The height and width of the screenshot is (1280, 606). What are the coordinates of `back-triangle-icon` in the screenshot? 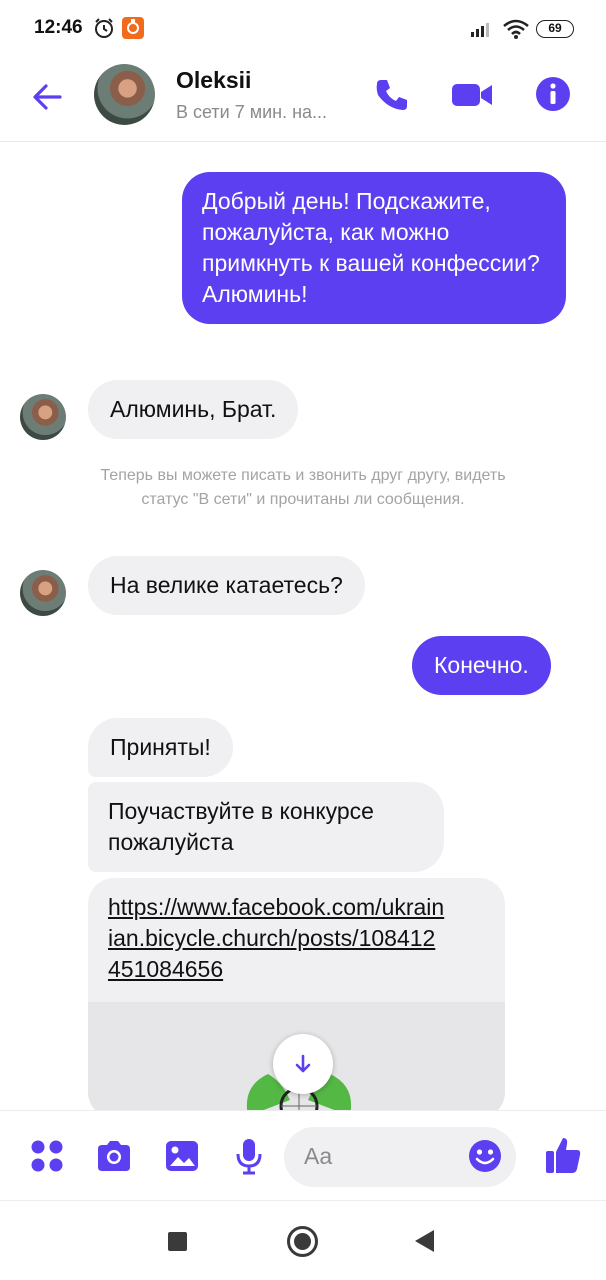 It's located at (424, 1241).